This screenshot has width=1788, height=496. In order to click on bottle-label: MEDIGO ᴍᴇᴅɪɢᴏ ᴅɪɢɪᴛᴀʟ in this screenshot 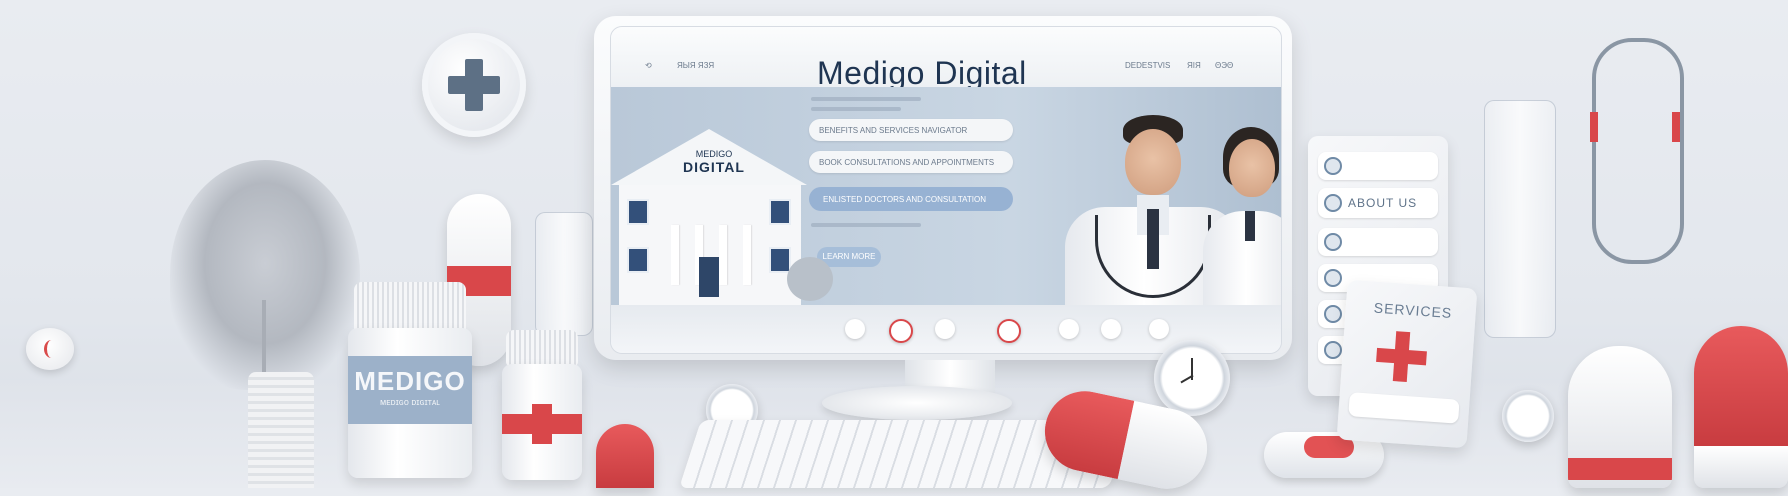, I will do `click(410, 390)`.